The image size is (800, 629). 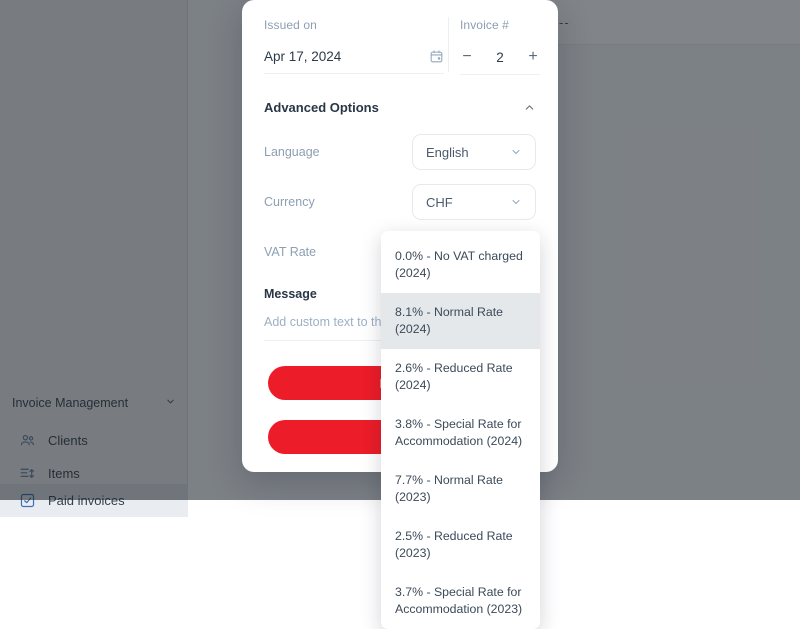 I want to click on invoice-number-field: Invoice # − 2 +, so click(x=500, y=46).